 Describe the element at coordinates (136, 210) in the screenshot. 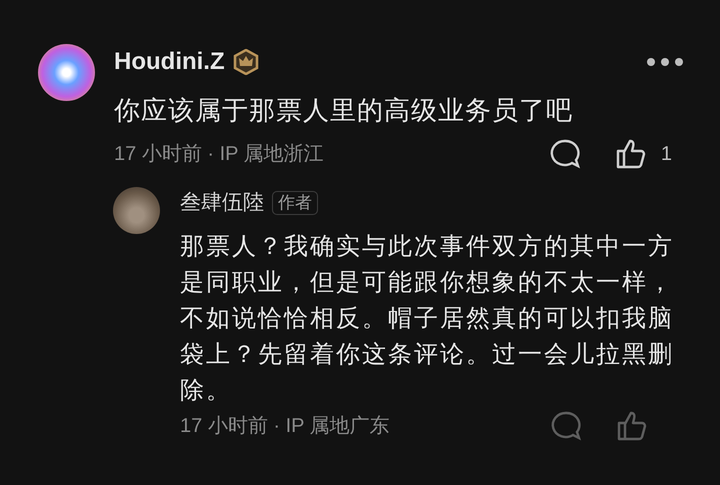

I see `avatar` at that location.